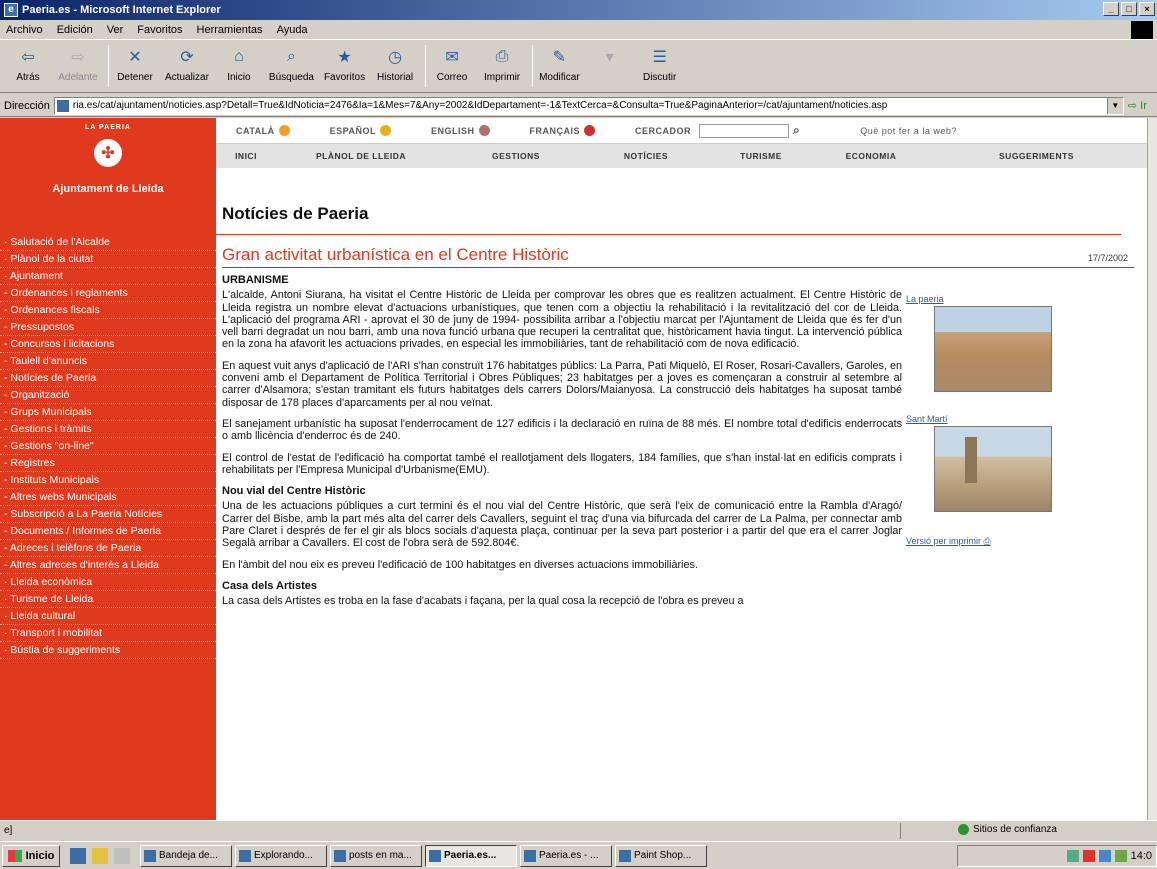 The width and height of the screenshot is (1157, 869). What do you see at coordinates (230, 30) in the screenshot?
I see `menu-item-4: Herramientas` at bounding box center [230, 30].